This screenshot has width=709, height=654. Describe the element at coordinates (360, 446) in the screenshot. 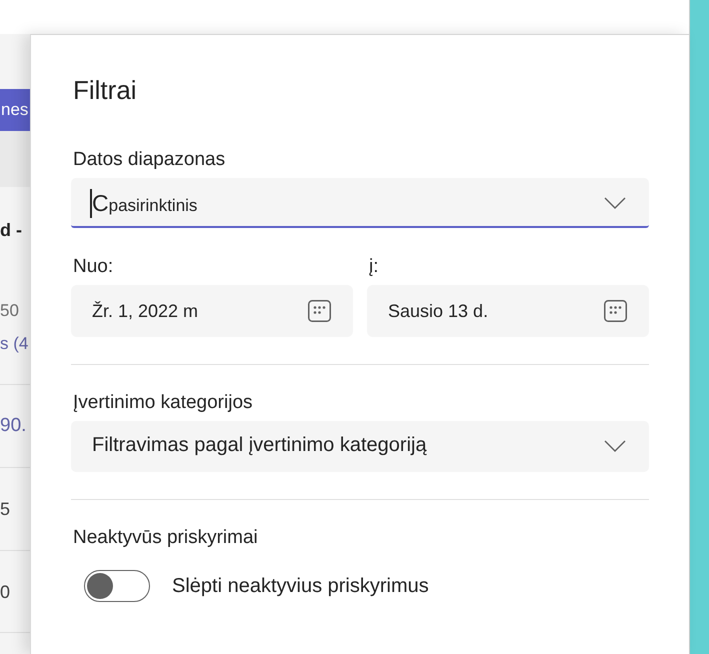

I see `category-dropdown: Filtravimas pagal įvertinimo kategoriją` at that location.